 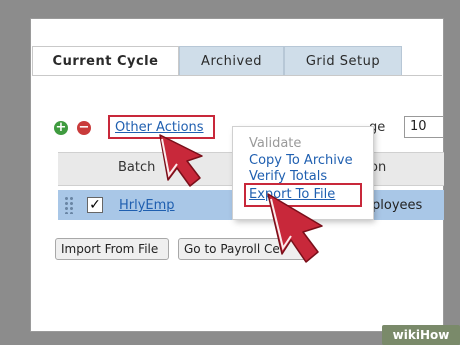 I want to click on tab-current-cycle: Current Cycle, so click(x=105, y=61).